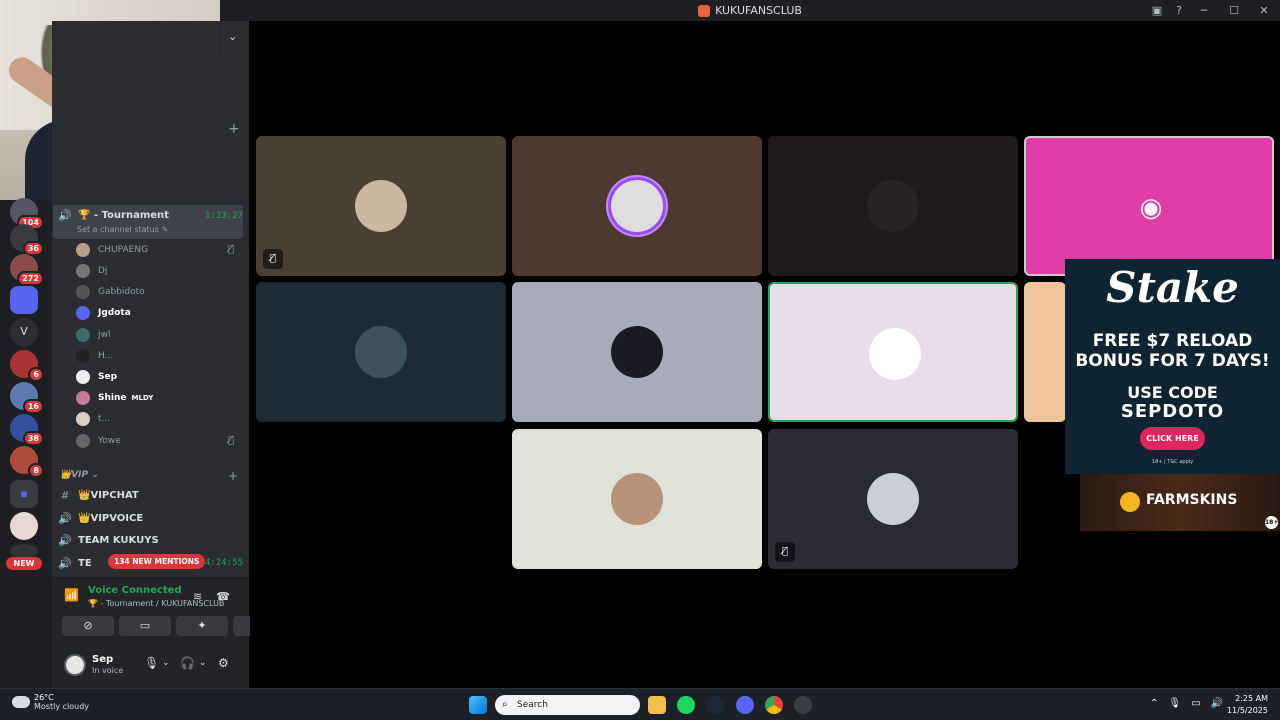 The height and width of the screenshot is (720, 1280). I want to click on channel-status: Set a channel status ✎, so click(122, 229).